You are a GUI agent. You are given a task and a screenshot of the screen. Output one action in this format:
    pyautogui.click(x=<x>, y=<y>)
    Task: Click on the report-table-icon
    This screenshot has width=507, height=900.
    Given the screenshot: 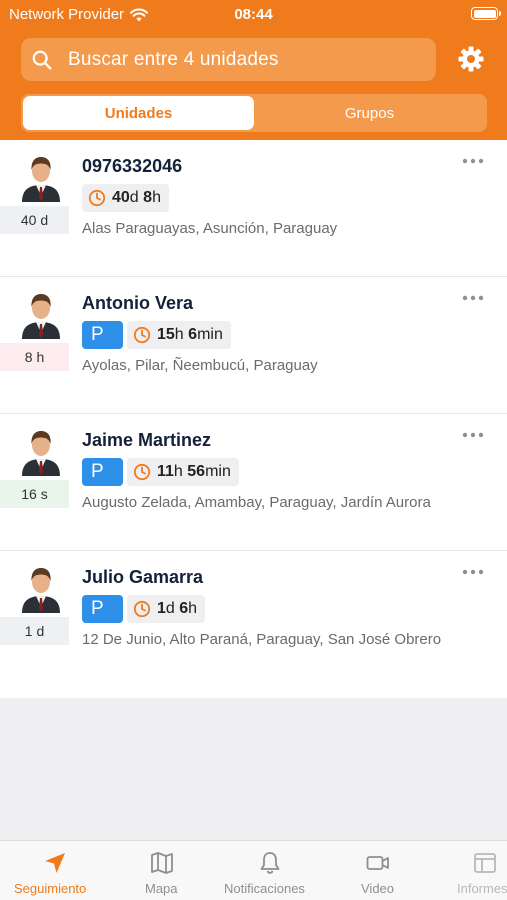 What is the action you would take?
    pyautogui.click(x=485, y=863)
    